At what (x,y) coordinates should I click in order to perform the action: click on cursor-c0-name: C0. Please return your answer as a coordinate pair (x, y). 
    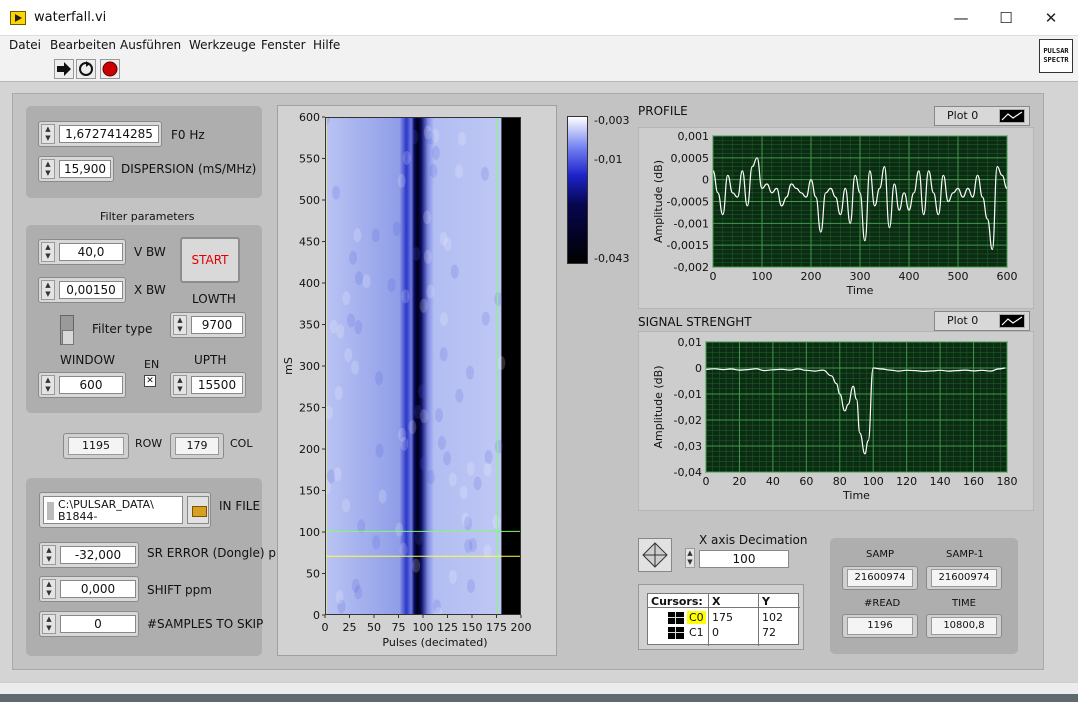
    Looking at the image, I should click on (696, 617).